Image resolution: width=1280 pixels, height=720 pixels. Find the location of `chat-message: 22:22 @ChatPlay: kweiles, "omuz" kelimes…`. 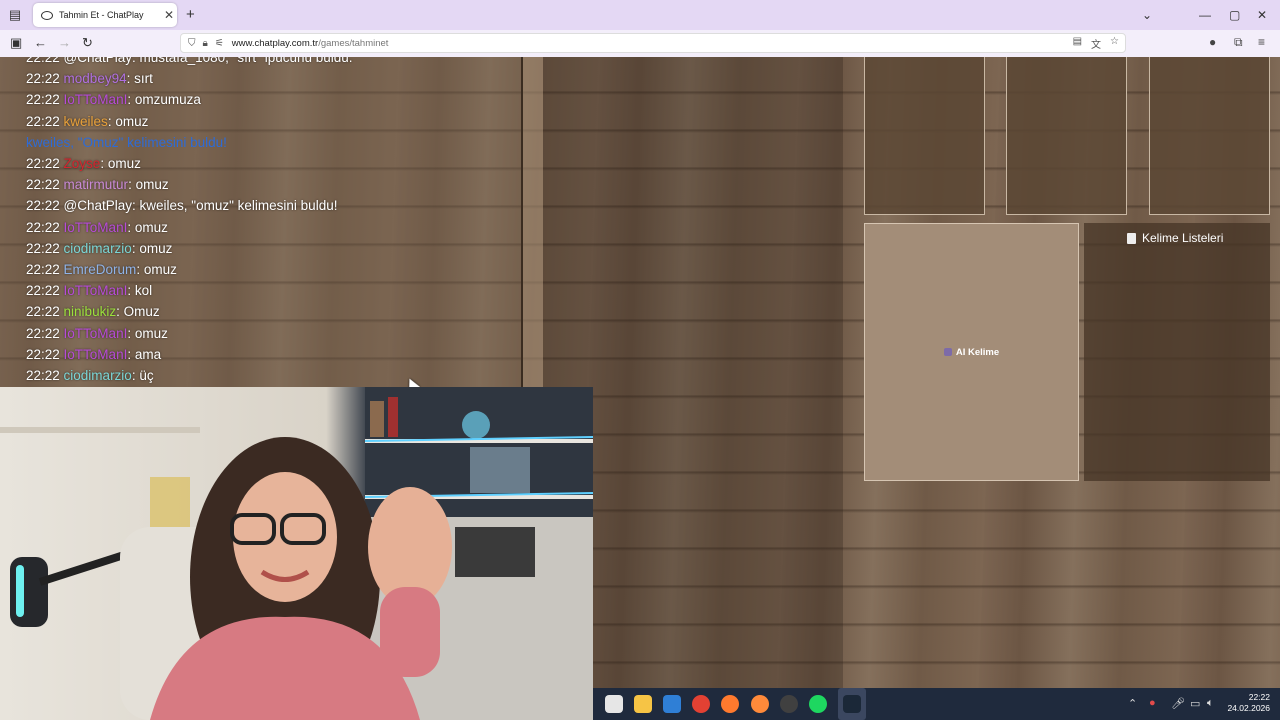

chat-message: 22:22 @ChatPlay: kweiles, "omuz" kelimes… is located at coordinates (189, 205).